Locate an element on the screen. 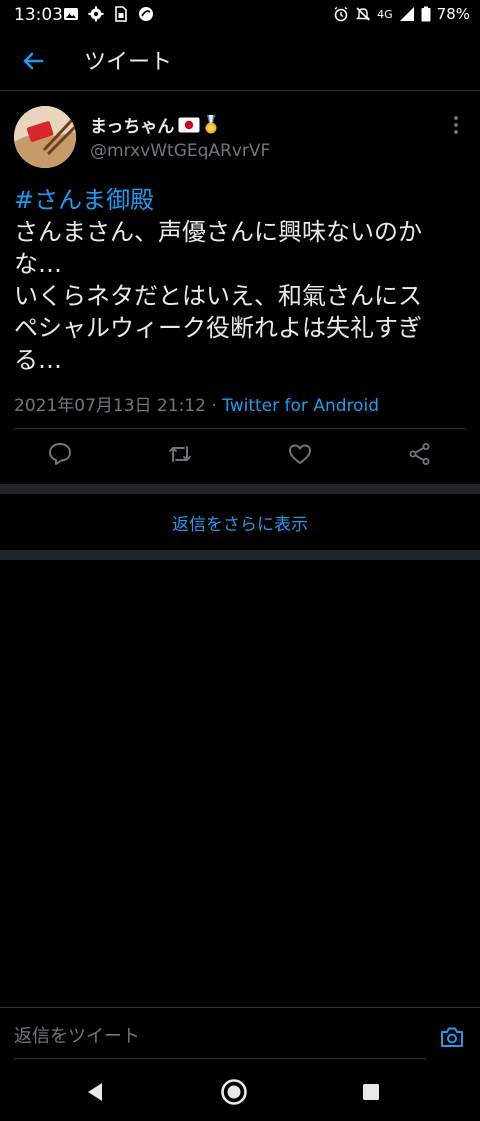 The image size is (480, 1121). user-handle: @mrxvWtGEqARvrVF is located at coordinates (180, 151).